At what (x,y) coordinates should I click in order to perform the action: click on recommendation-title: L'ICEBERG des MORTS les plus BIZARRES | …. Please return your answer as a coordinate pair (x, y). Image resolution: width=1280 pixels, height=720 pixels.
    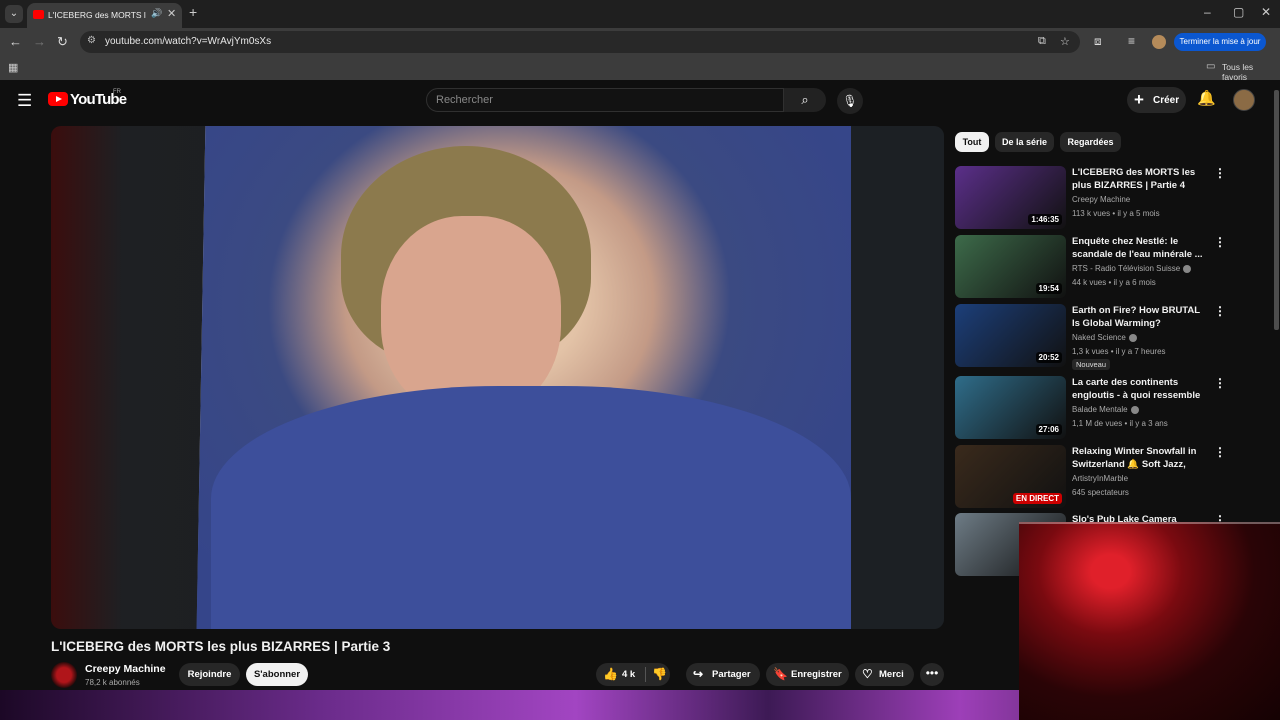
    Looking at the image, I should click on (1141, 179).